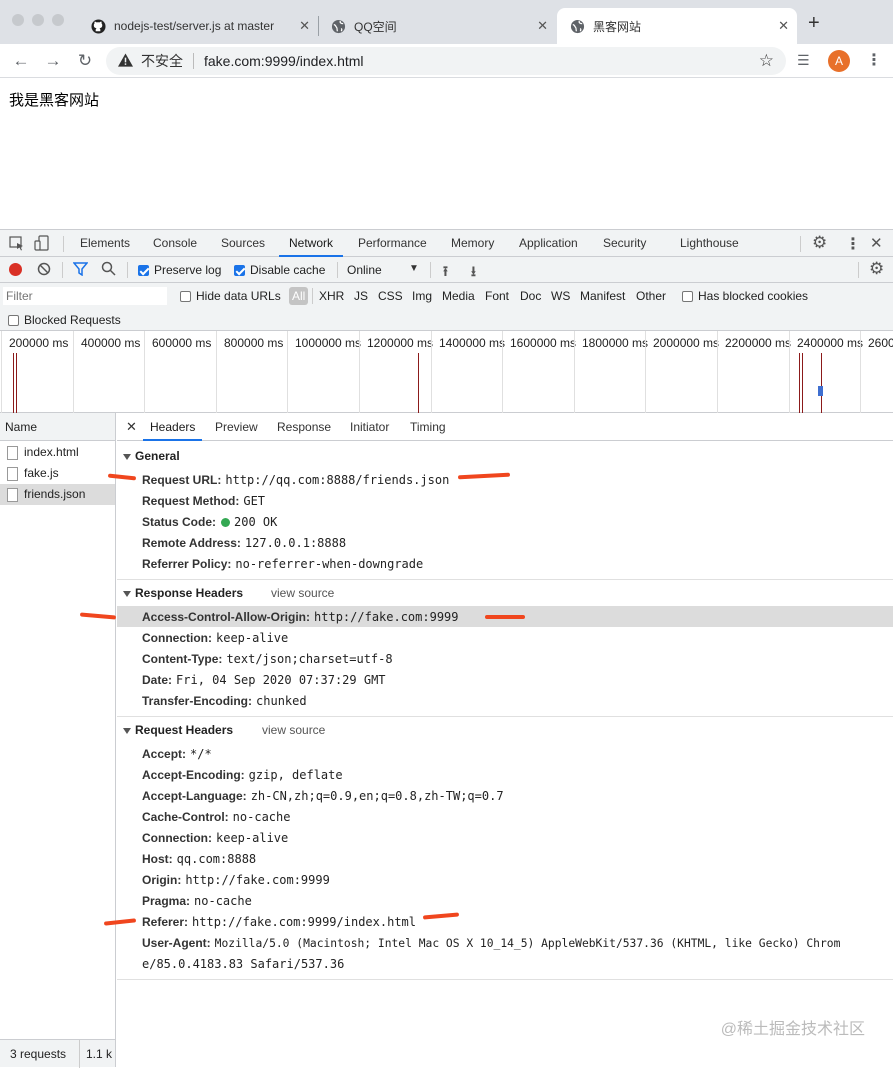 The width and height of the screenshot is (893, 1068). What do you see at coordinates (311, 243) in the screenshot?
I see `tab-network: Network` at bounding box center [311, 243].